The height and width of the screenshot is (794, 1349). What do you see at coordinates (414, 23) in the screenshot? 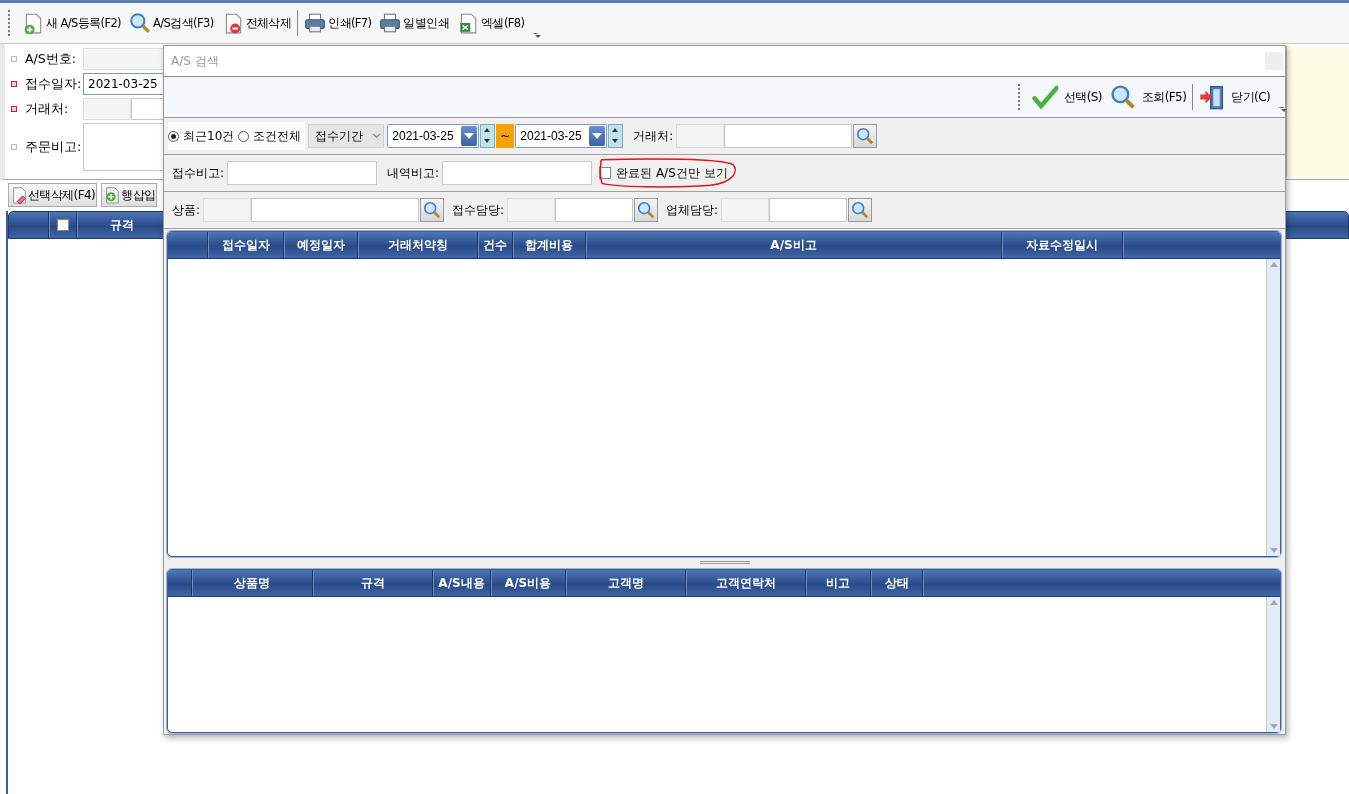
I see `toolbar-button: 일별인쇄` at bounding box center [414, 23].